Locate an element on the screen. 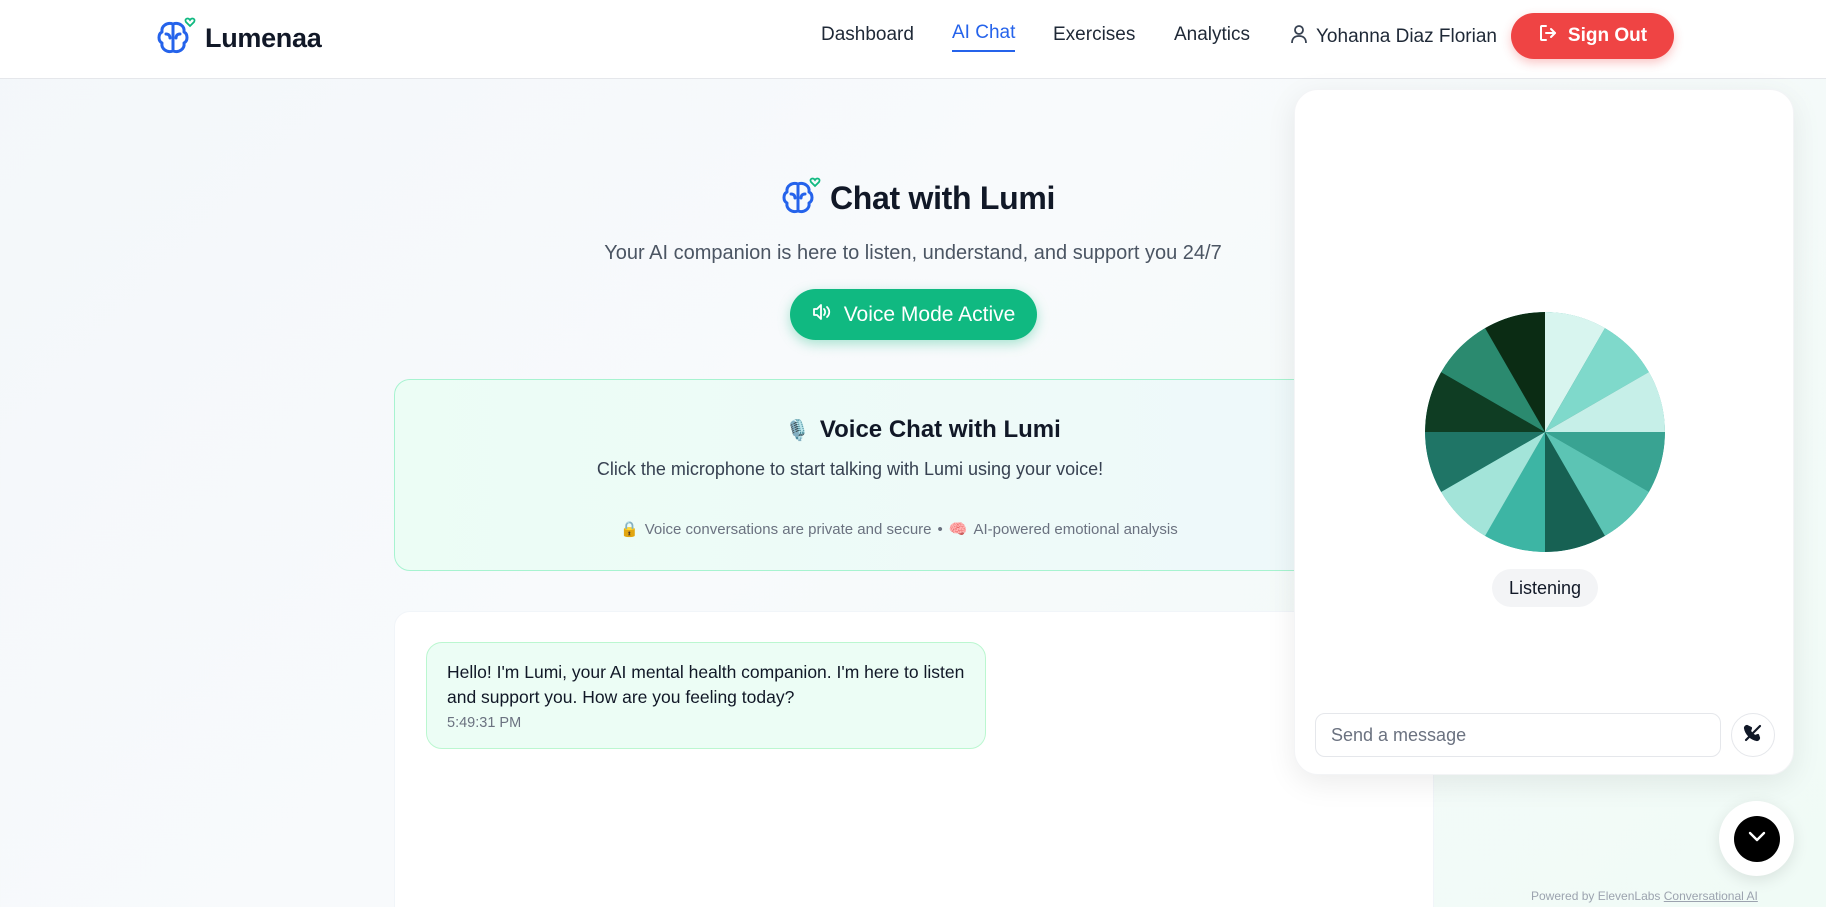  logout-icon is located at coordinates (1548, 36).